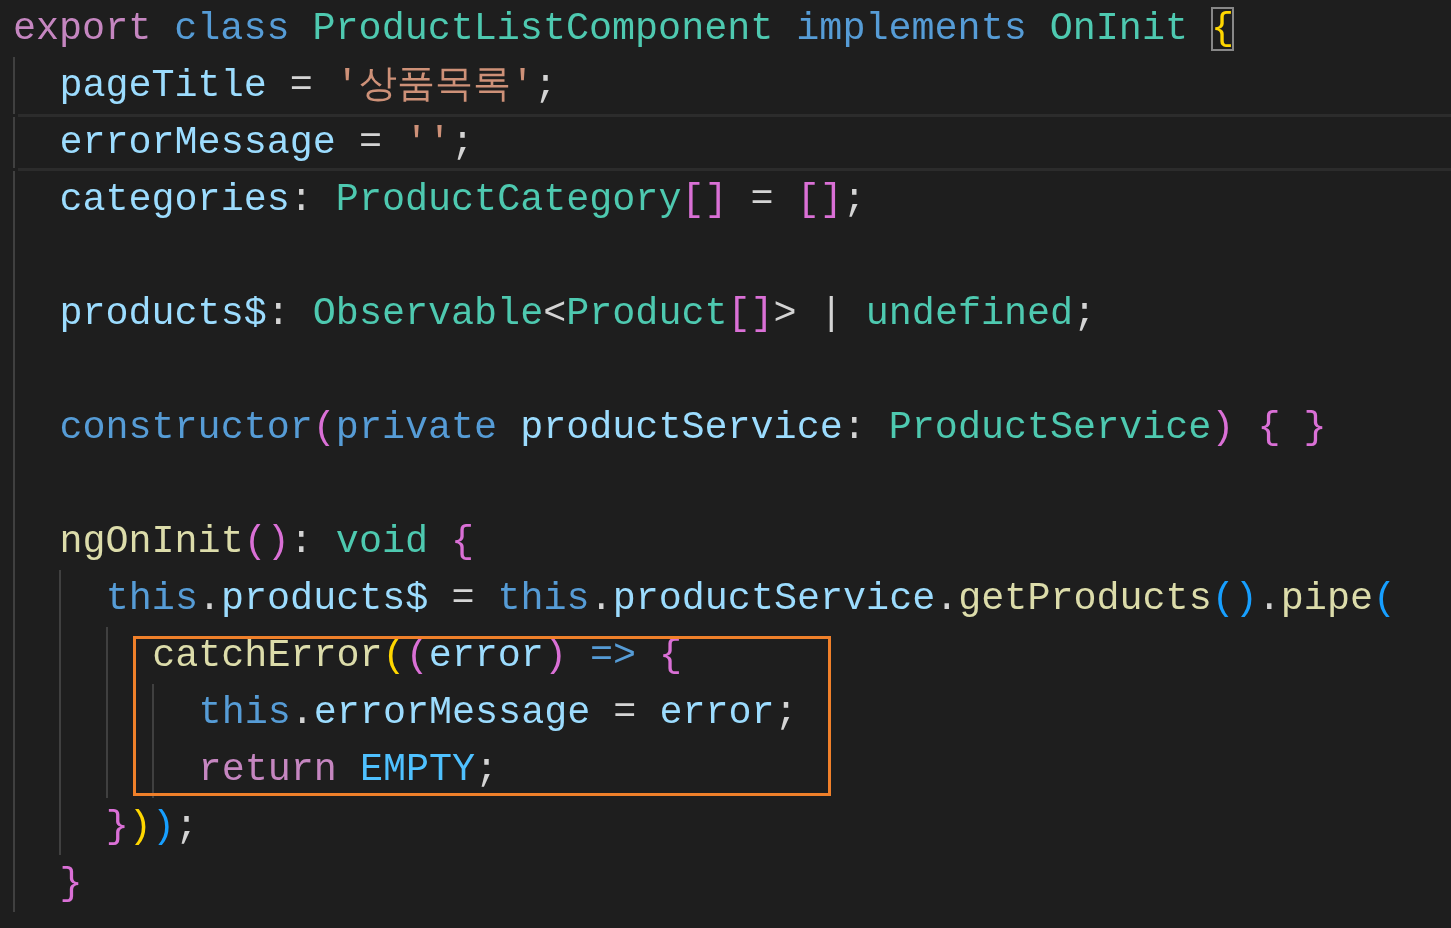 This screenshot has height=928, width=1451. Describe the element at coordinates (267, 542) in the screenshot. I see `code-line: ngOnInit(): void {` at that location.